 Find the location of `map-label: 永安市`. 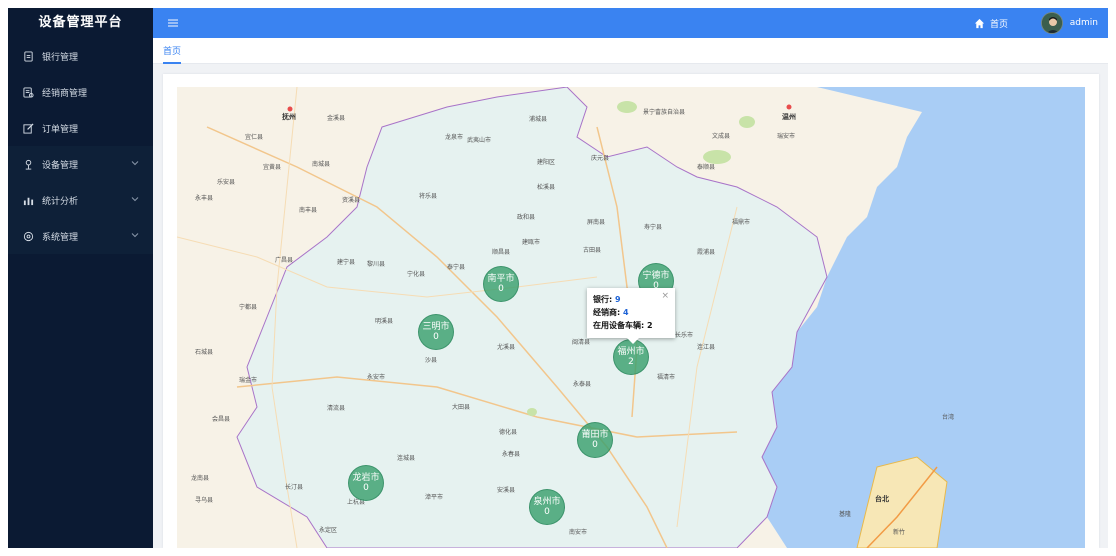

map-label: 永安市 is located at coordinates (376, 377).